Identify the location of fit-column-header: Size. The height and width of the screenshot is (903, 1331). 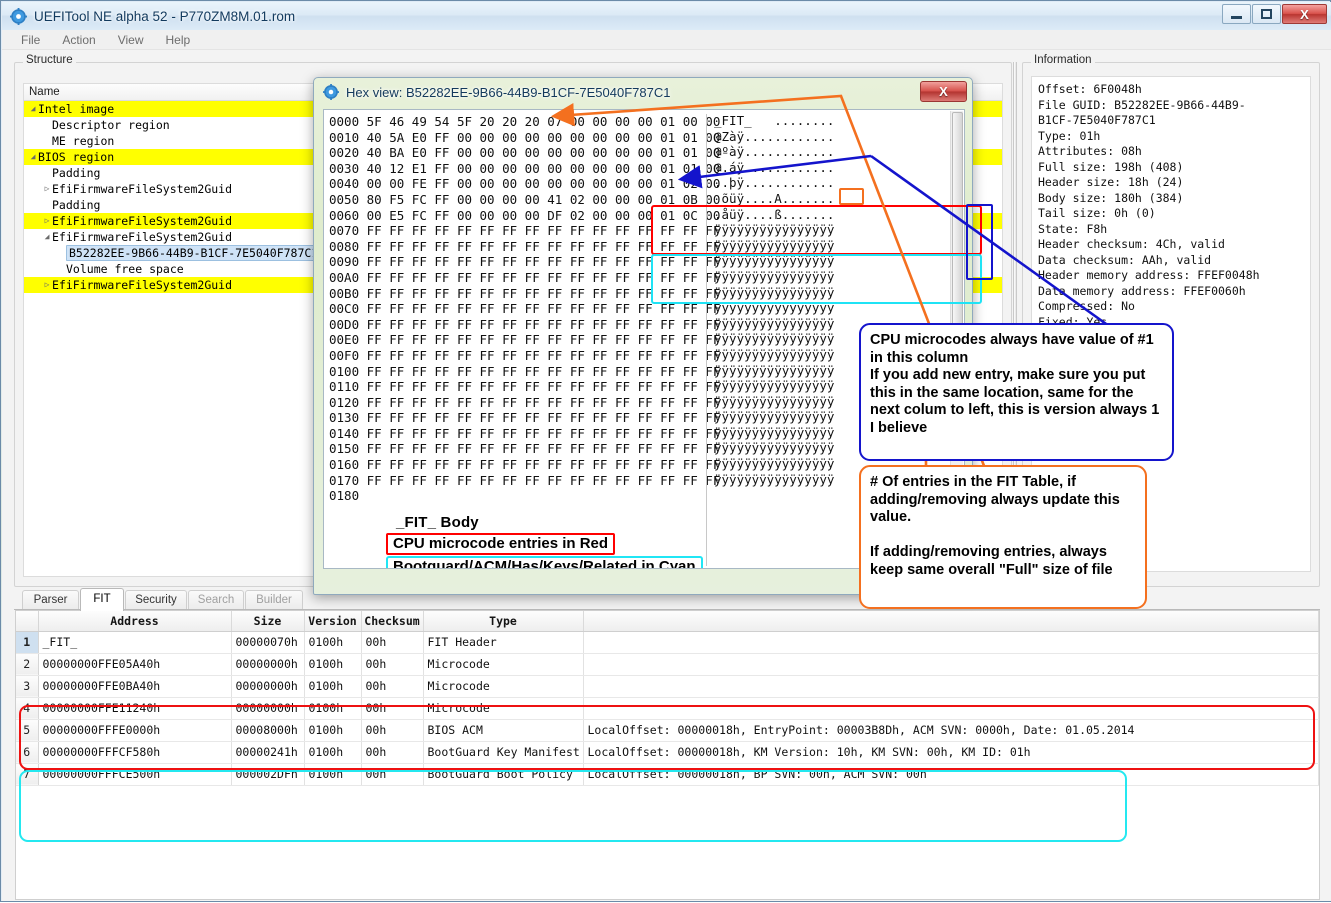
(268, 621).